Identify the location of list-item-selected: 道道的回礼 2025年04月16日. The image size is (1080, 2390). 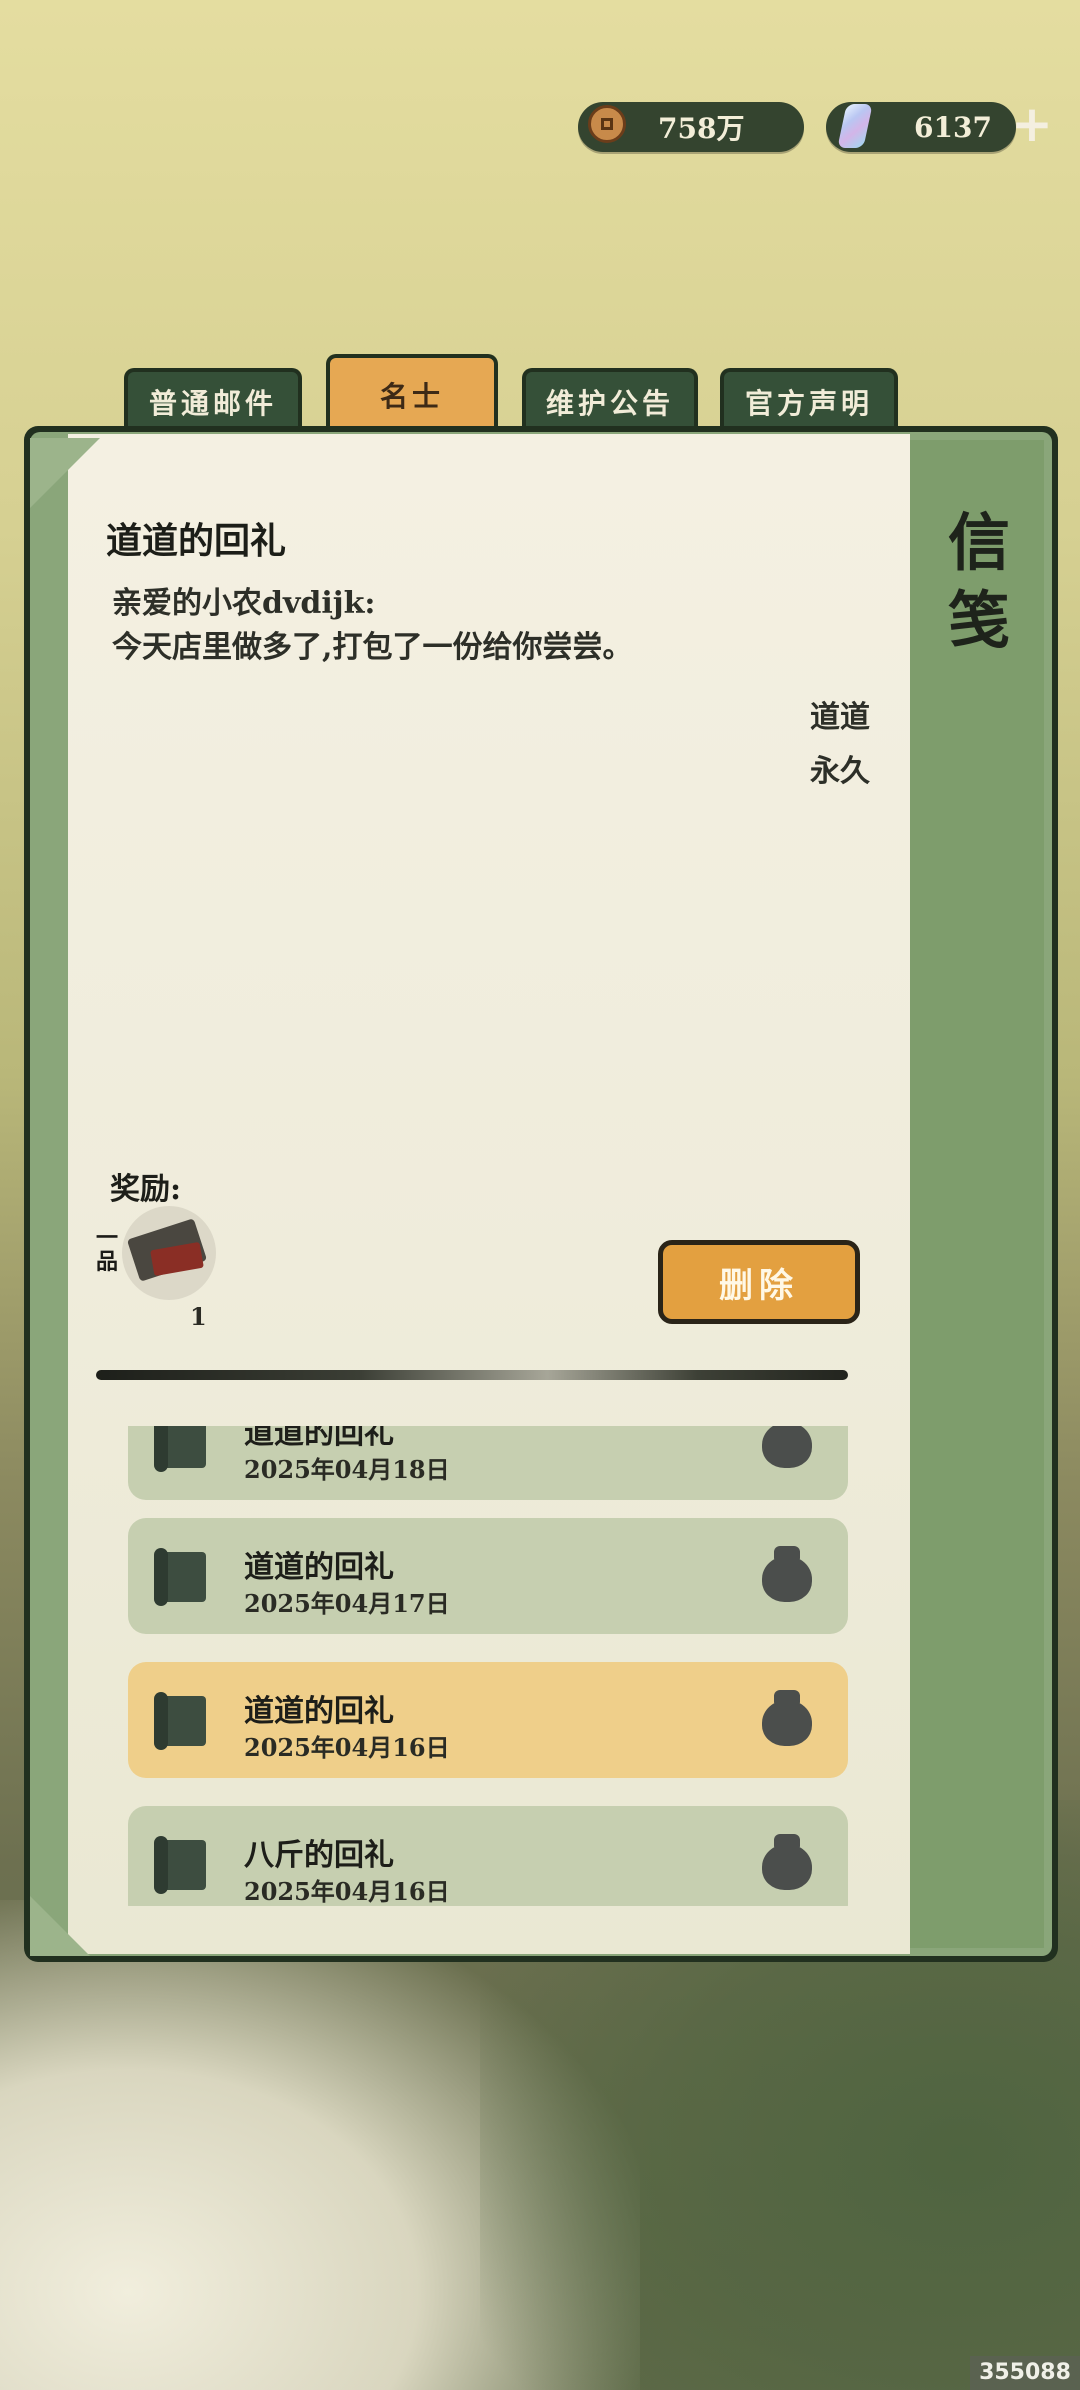
(488, 1720).